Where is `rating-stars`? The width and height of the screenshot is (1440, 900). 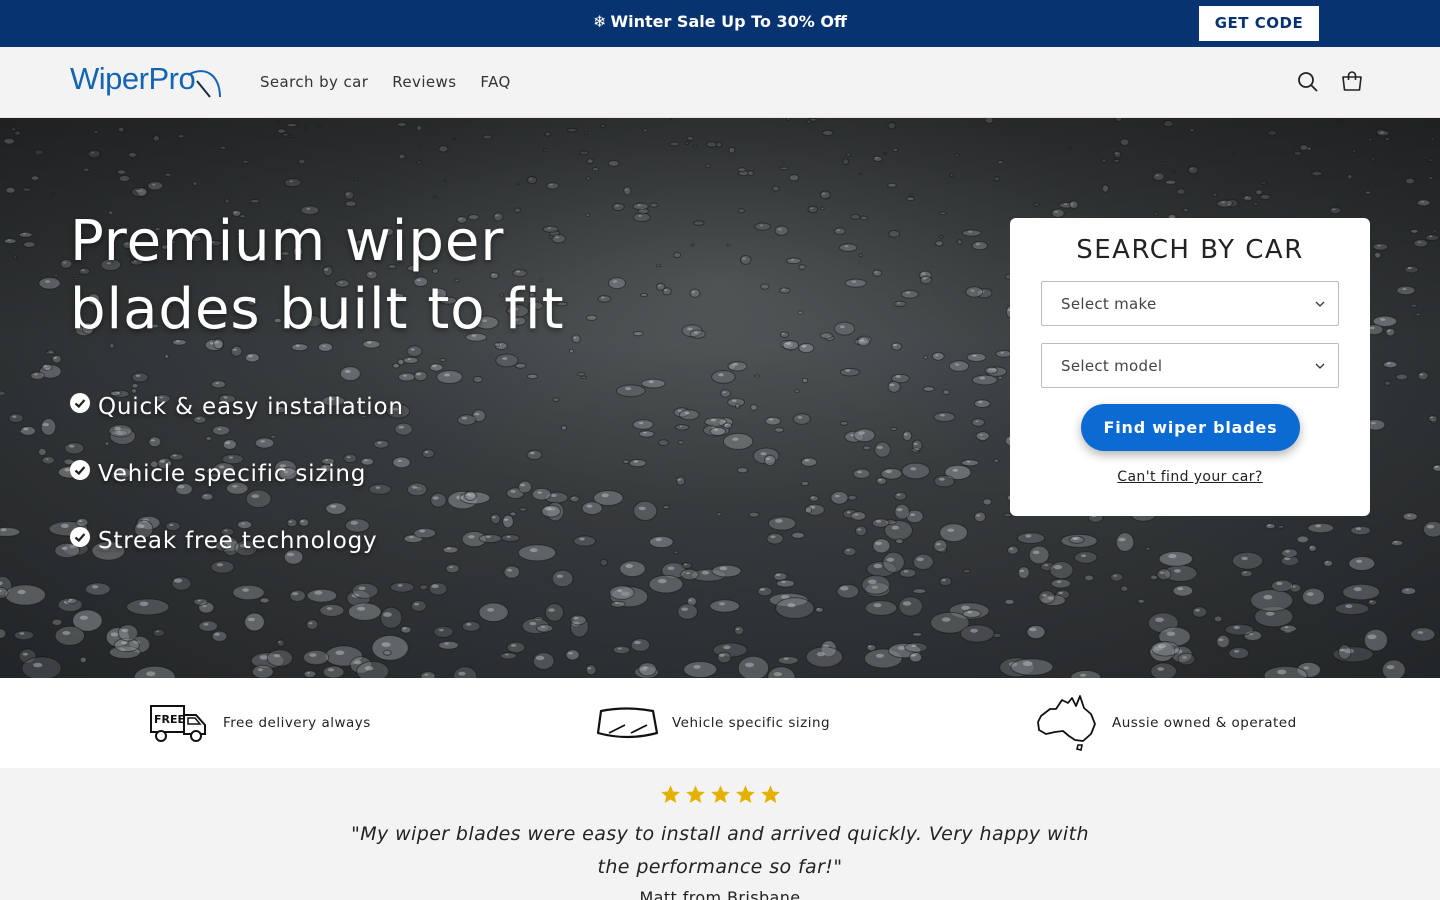
rating-stars is located at coordinates (720, 794).